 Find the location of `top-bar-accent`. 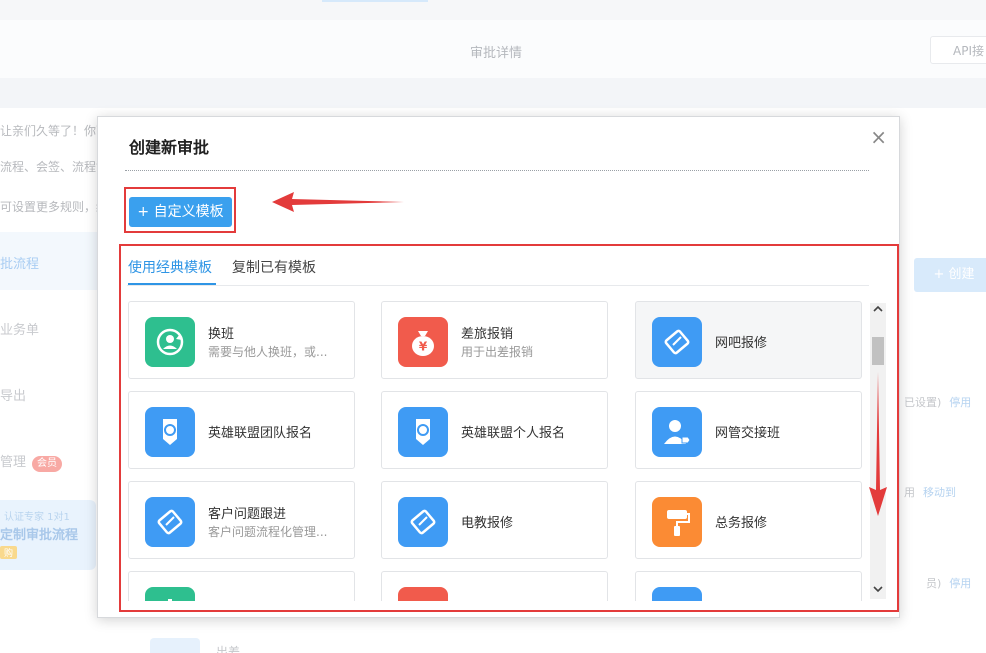

top-bar-accent is located at coordinates (375, 1).